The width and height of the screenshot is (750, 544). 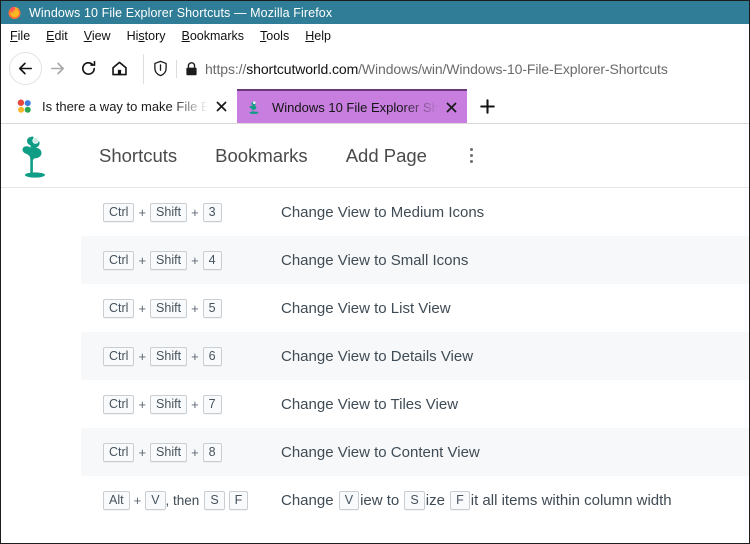 I want to click on shortcut-keys: Alt + V, then S F, so click(x=181, y=500).